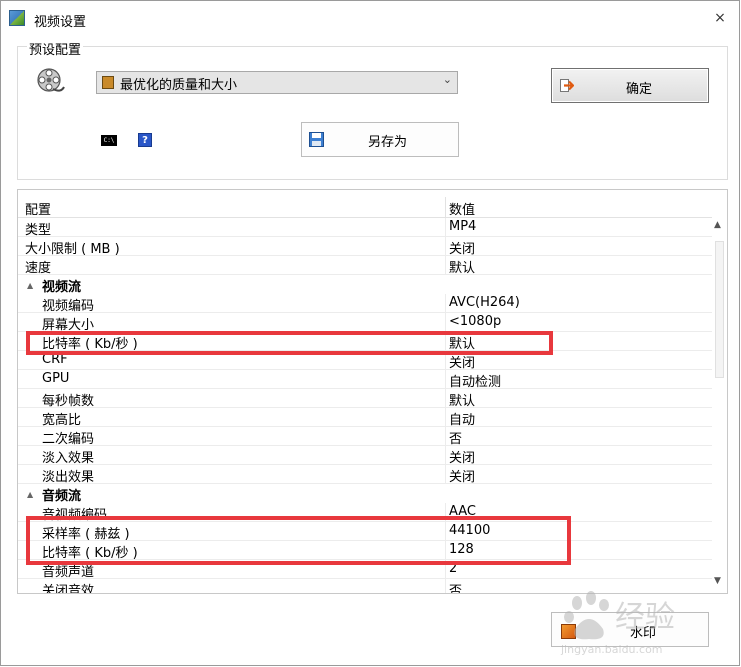  What do you see at coordinates (55, 359) in the screenshot?
I see `setting-name: CRF` at bounding box center [55, 359].